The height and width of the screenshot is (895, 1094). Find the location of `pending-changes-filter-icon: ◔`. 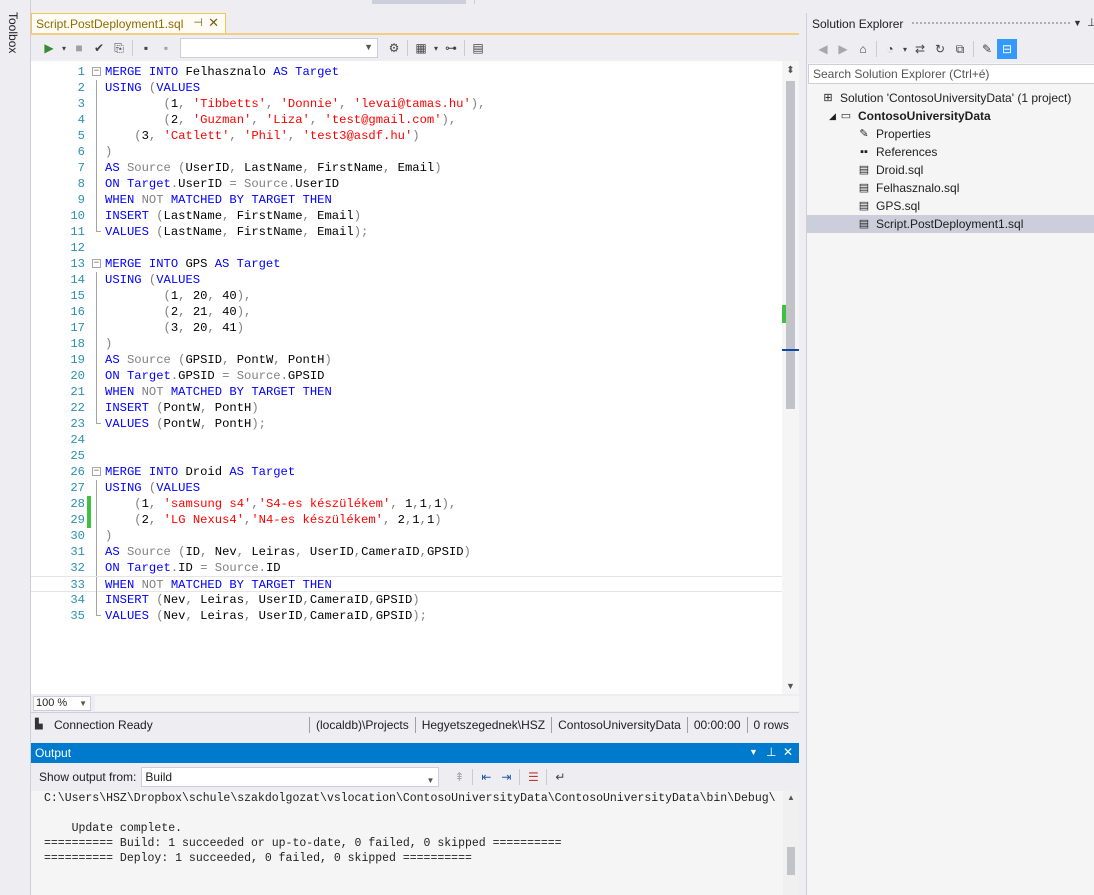

pending-changes-filter-icon: ◔ is located at coordinates (890, 49).